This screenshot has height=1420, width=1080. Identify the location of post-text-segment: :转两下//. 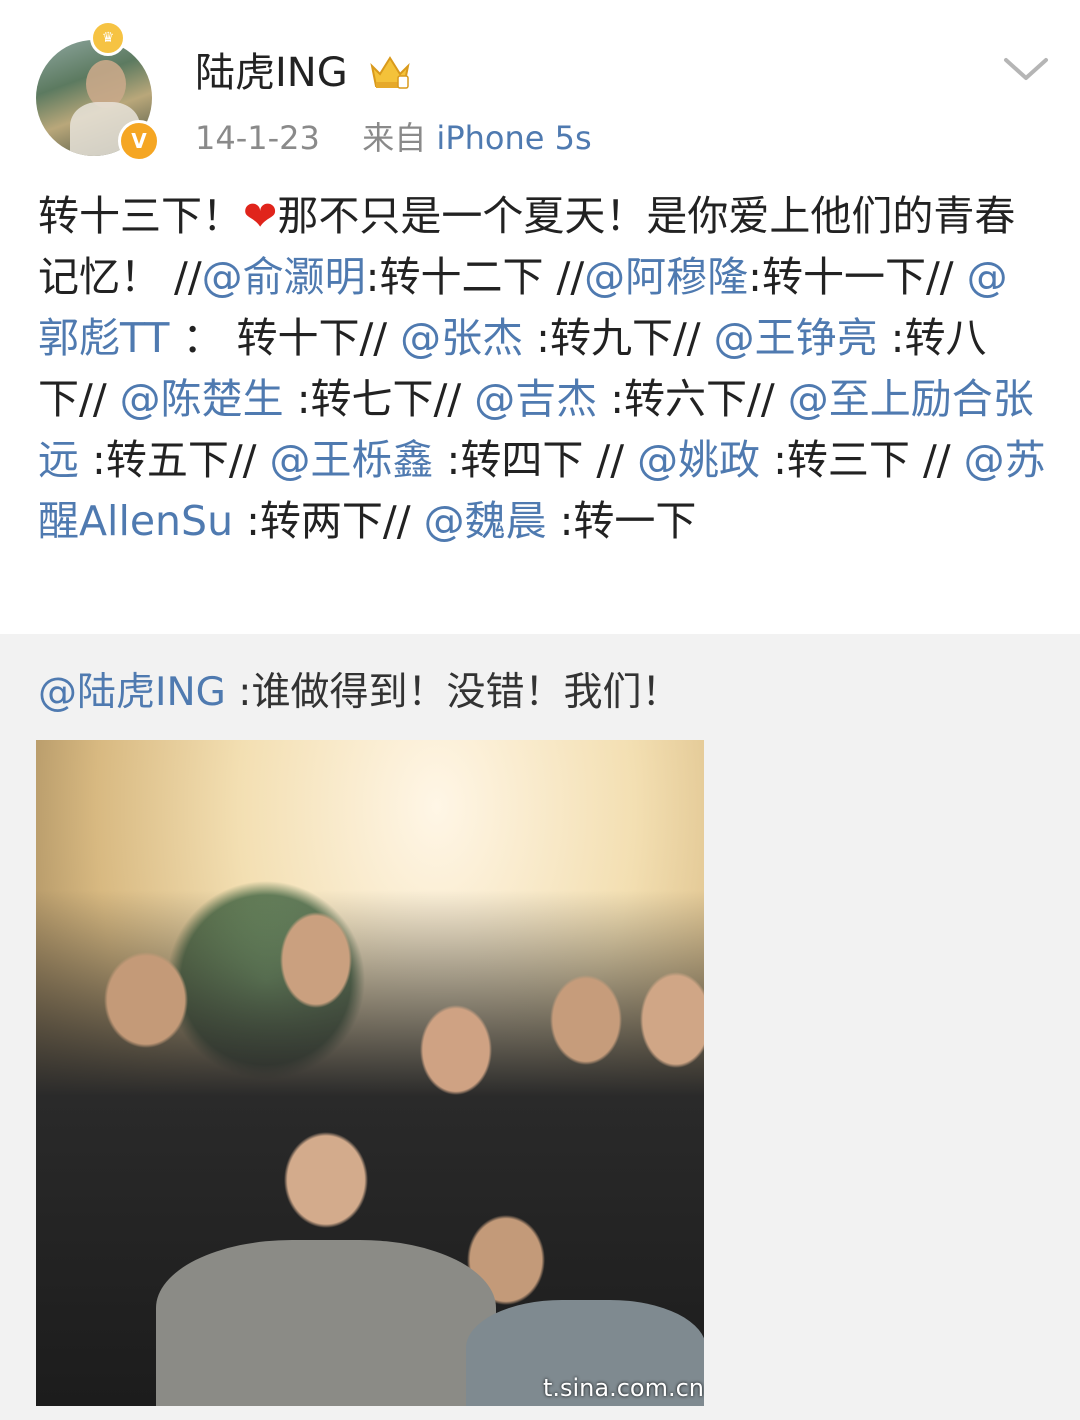
(328, 521).